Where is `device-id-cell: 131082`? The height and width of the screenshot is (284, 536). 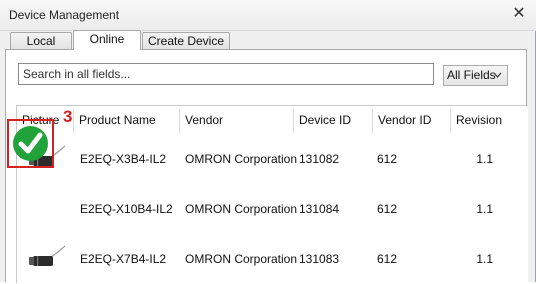
device-id-cell: 131082 is located at coordinates (319, 159).